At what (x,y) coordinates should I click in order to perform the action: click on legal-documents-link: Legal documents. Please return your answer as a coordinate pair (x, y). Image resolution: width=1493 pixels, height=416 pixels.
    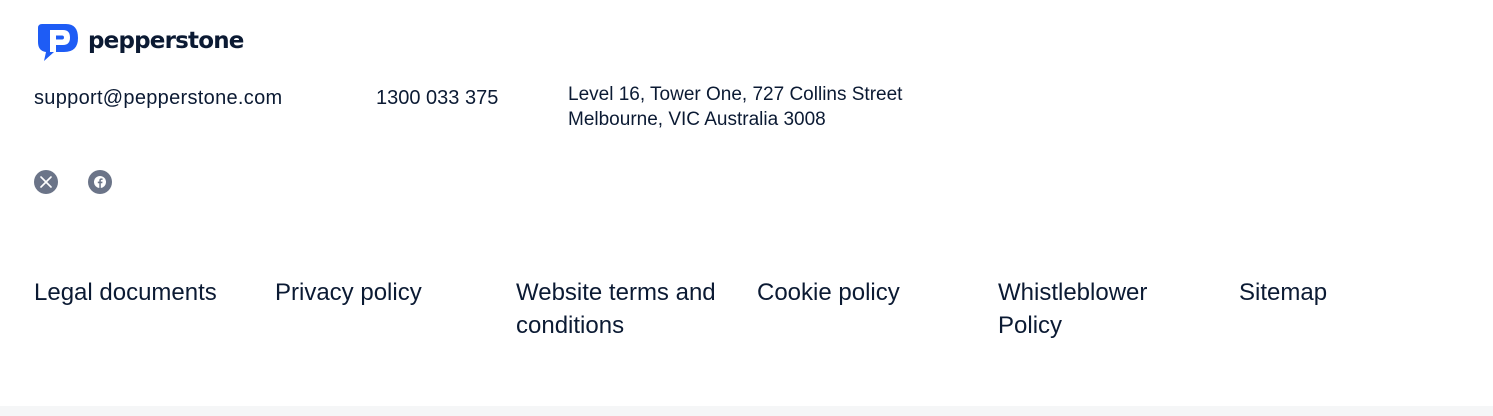
    Looking at the image, I should click on (154, 309).